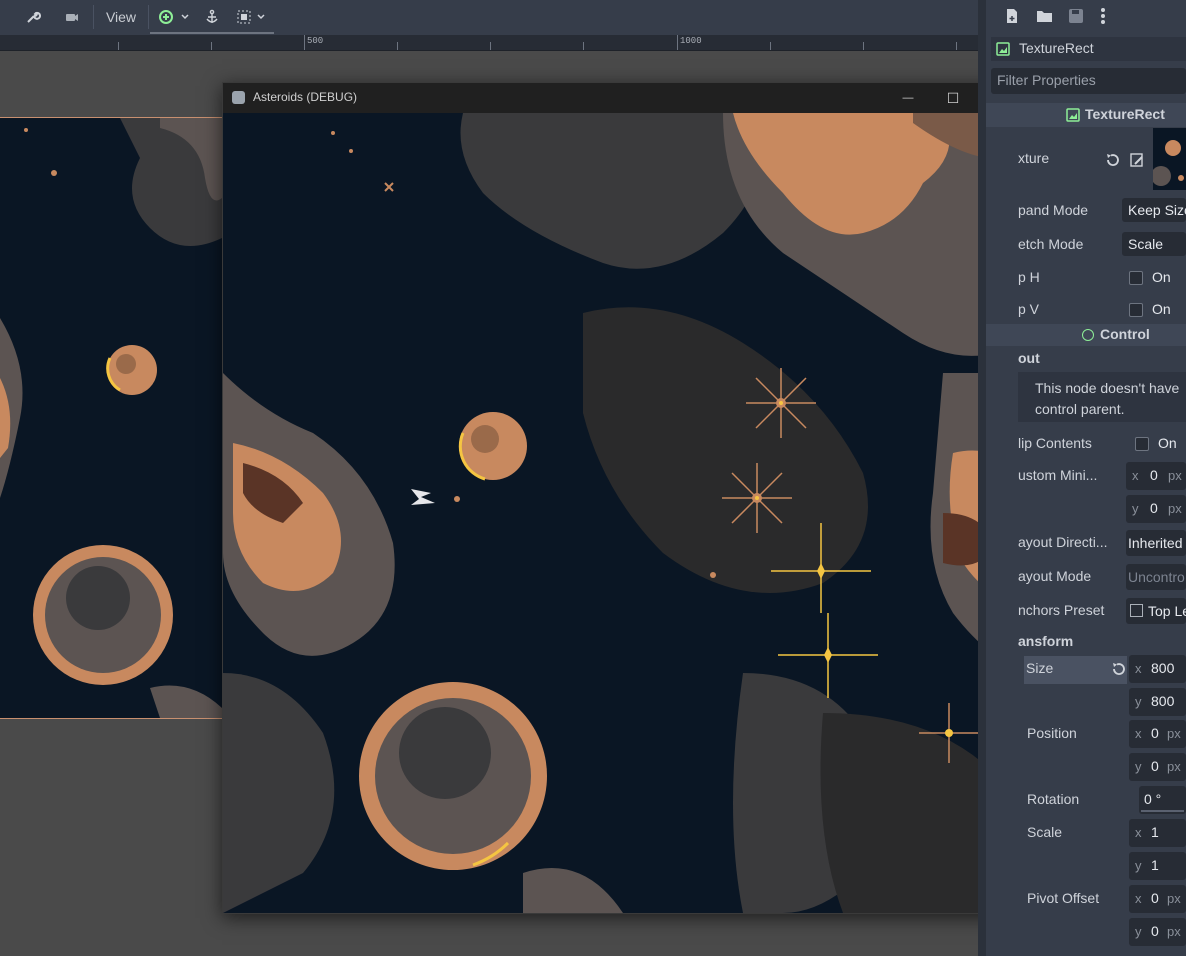 This screenshot has width=1186, height=956. What do you see at coordinates (1155, 898) in the screenshot?
I see `pivot-x-value: 0` at bounding box center [1155, 898].